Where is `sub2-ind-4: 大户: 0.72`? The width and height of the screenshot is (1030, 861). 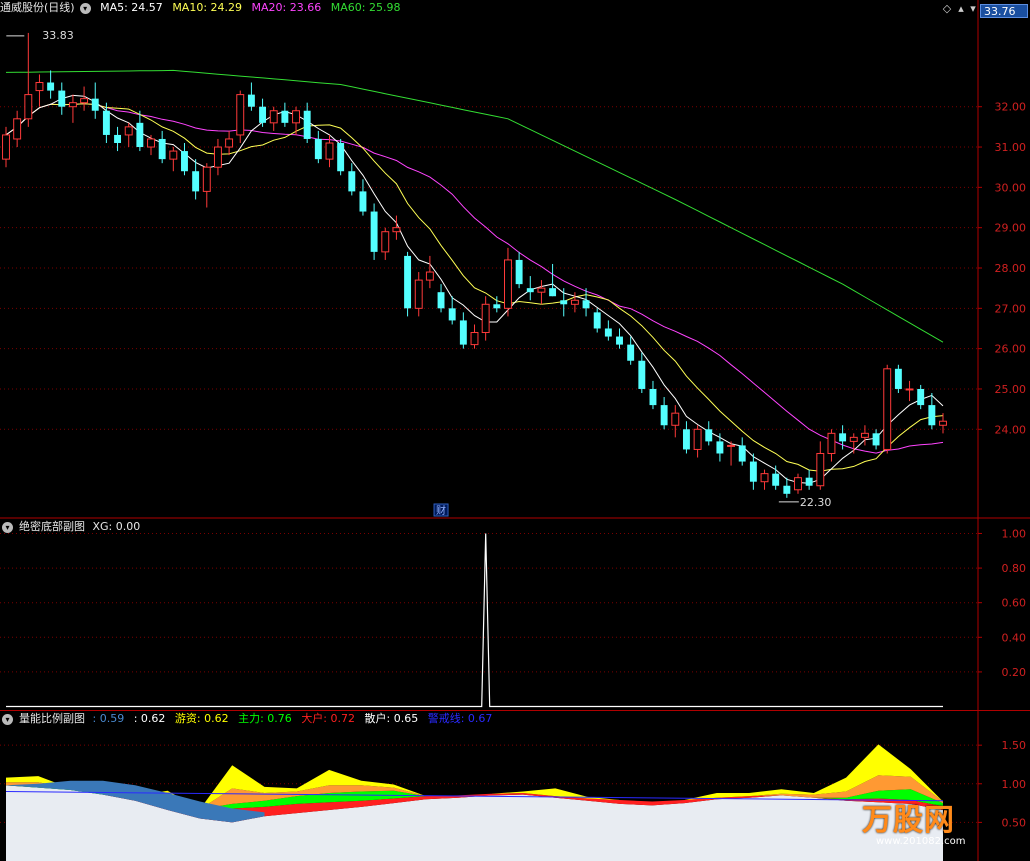
sub2-ind-4: 大户: 0.72 is located at coordinates (328, 718).